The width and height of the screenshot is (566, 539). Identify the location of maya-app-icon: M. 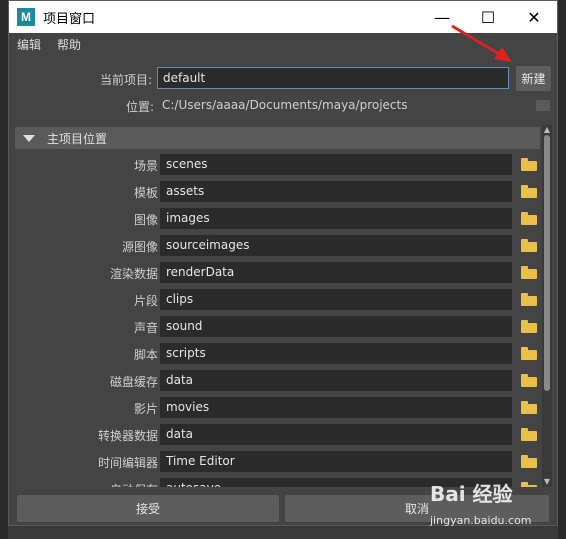
(26, 17).